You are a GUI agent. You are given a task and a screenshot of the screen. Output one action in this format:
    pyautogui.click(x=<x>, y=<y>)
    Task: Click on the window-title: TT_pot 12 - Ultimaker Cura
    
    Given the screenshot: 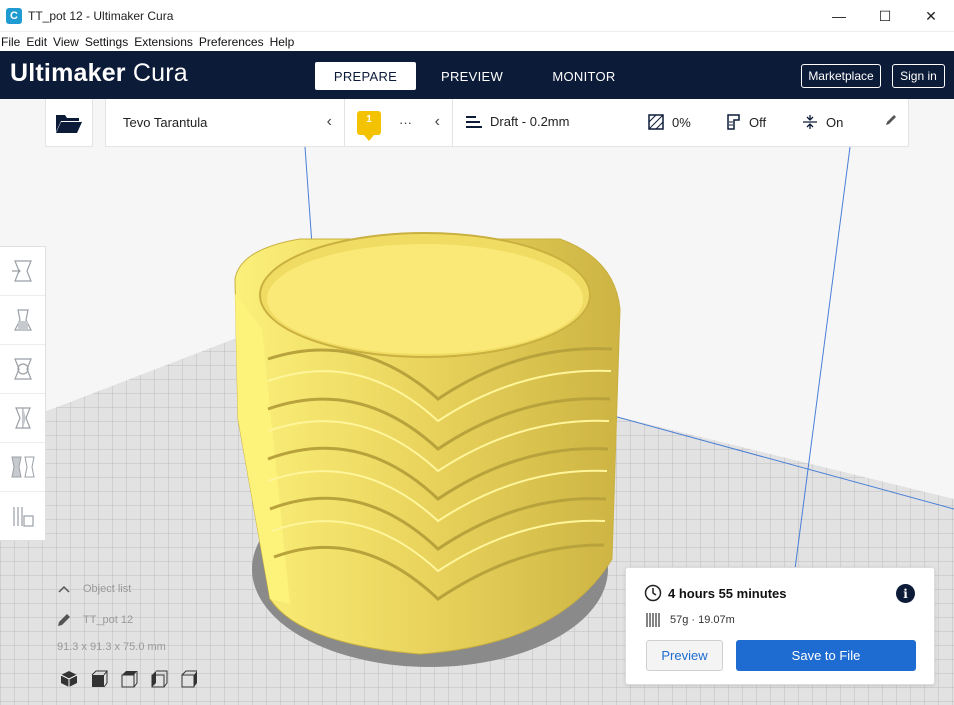 What is the action you would take?
    pyautogui.click(x=101, y=15)
    